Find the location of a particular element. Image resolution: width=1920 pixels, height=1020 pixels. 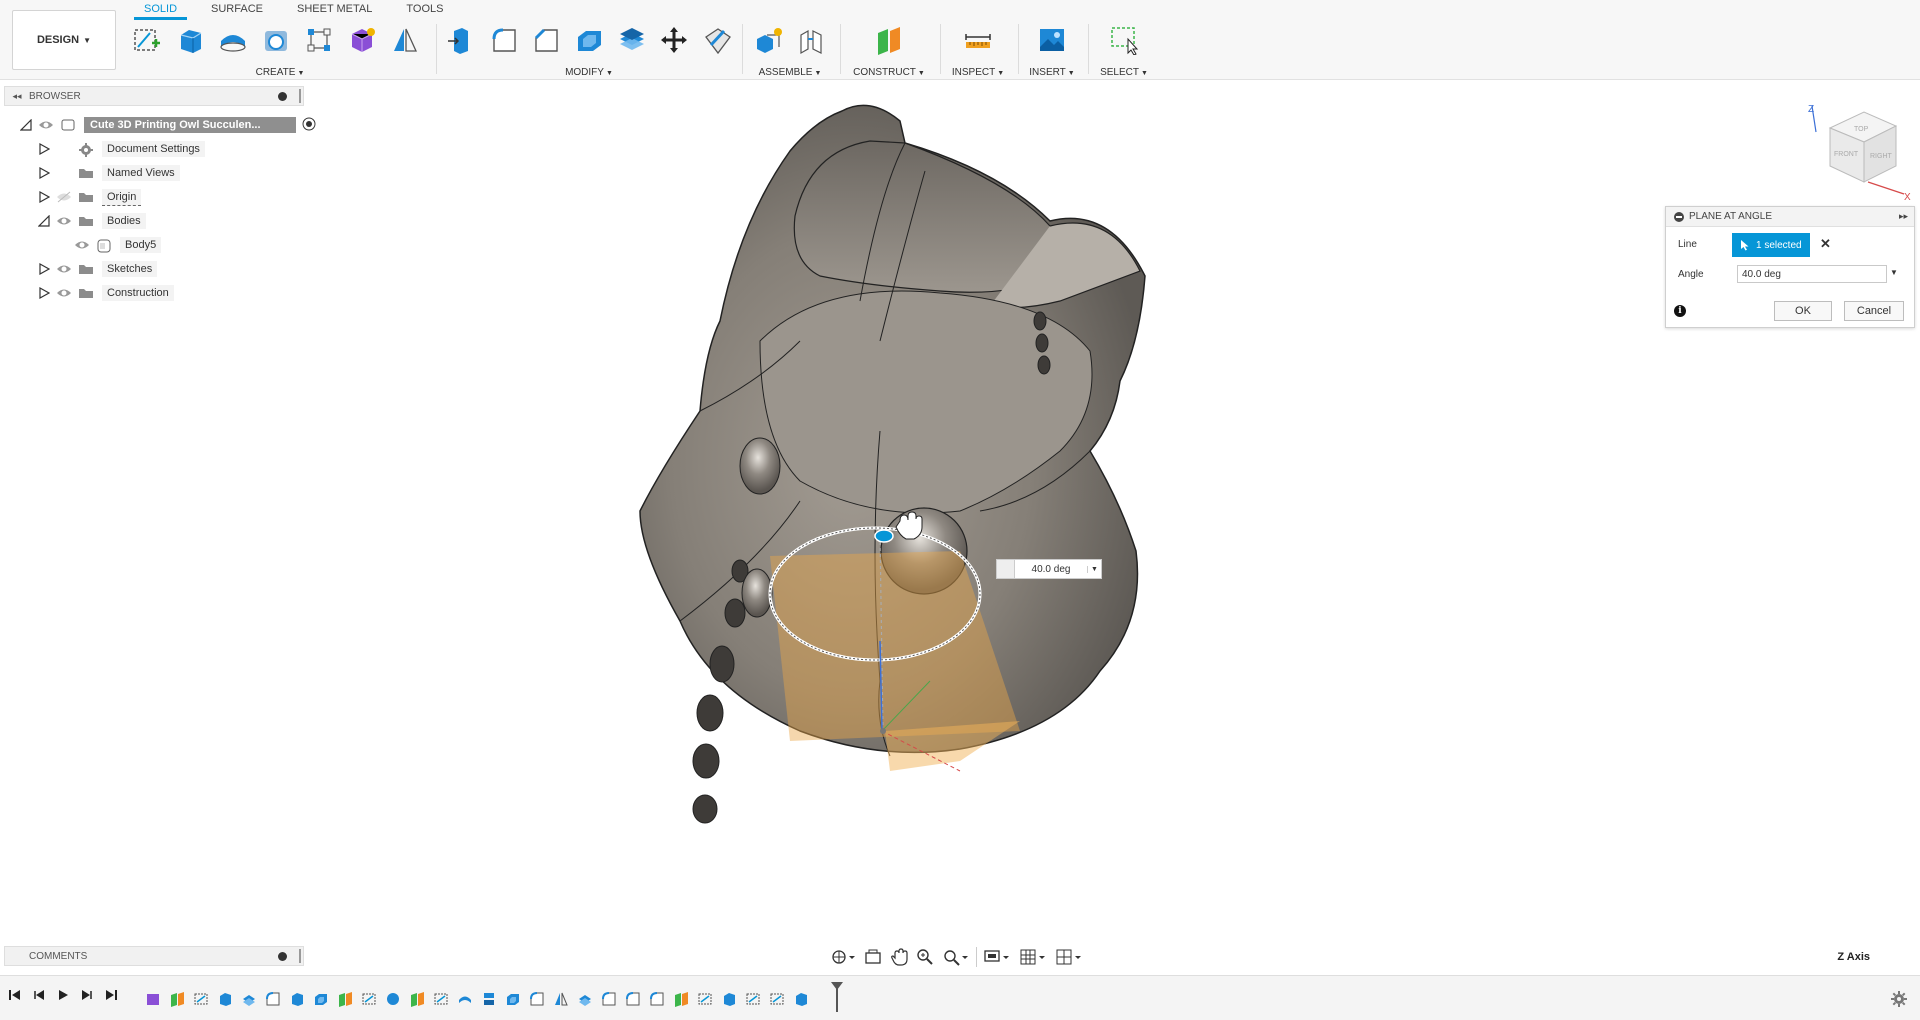

tab-tools: TOOLS is located at coordinates (424, 10).